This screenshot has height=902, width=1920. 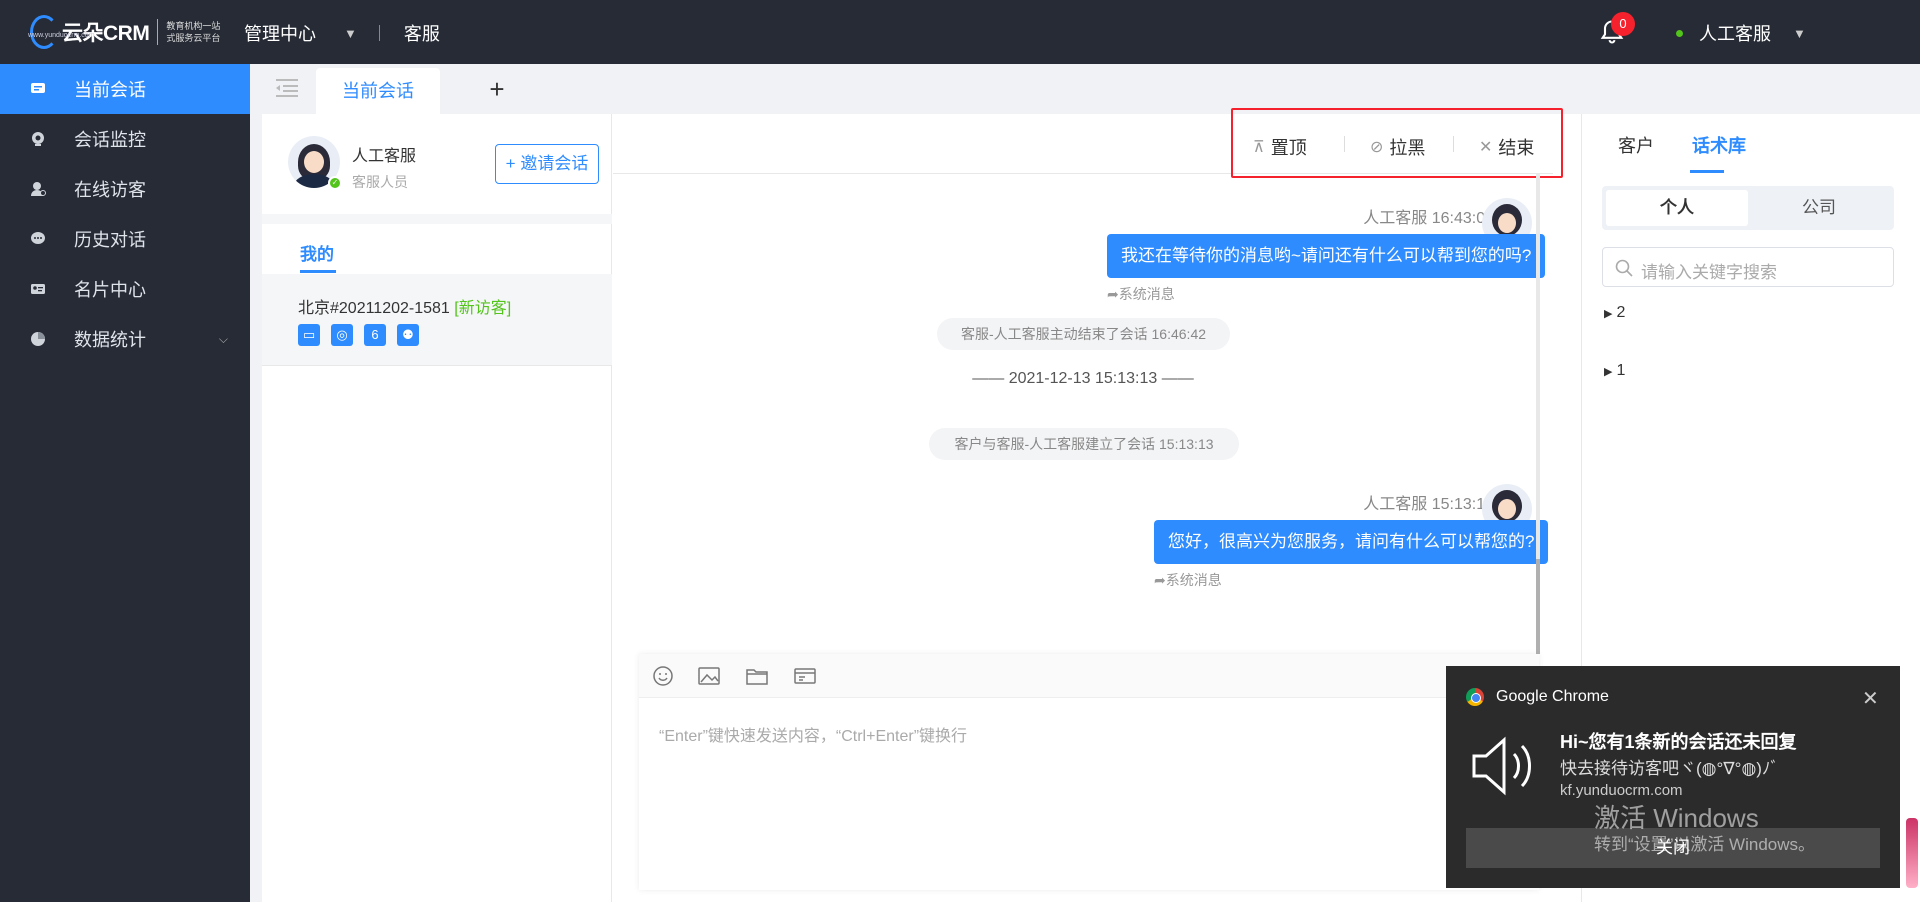 What do you see at coordinates (1614, 371) in the screenshot?
I see `tree-node: ▶ 1` at bounding box center [1614, 371].